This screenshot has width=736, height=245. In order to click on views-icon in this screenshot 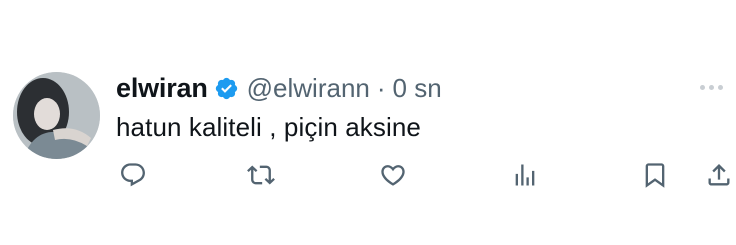, I will do `click(525, 175)`.